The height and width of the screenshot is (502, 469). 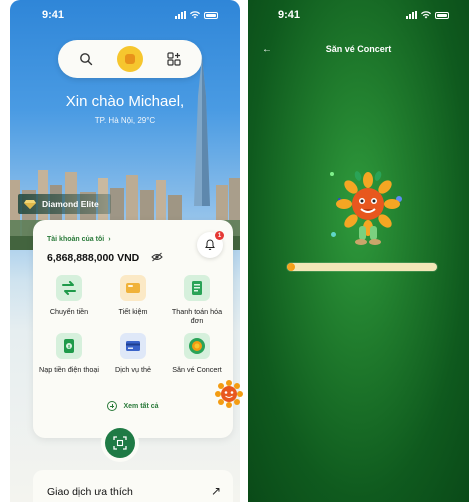 I want to click on service-phone-topup: $ Nạp tiền điện thoại, so click(x=69, y=358).